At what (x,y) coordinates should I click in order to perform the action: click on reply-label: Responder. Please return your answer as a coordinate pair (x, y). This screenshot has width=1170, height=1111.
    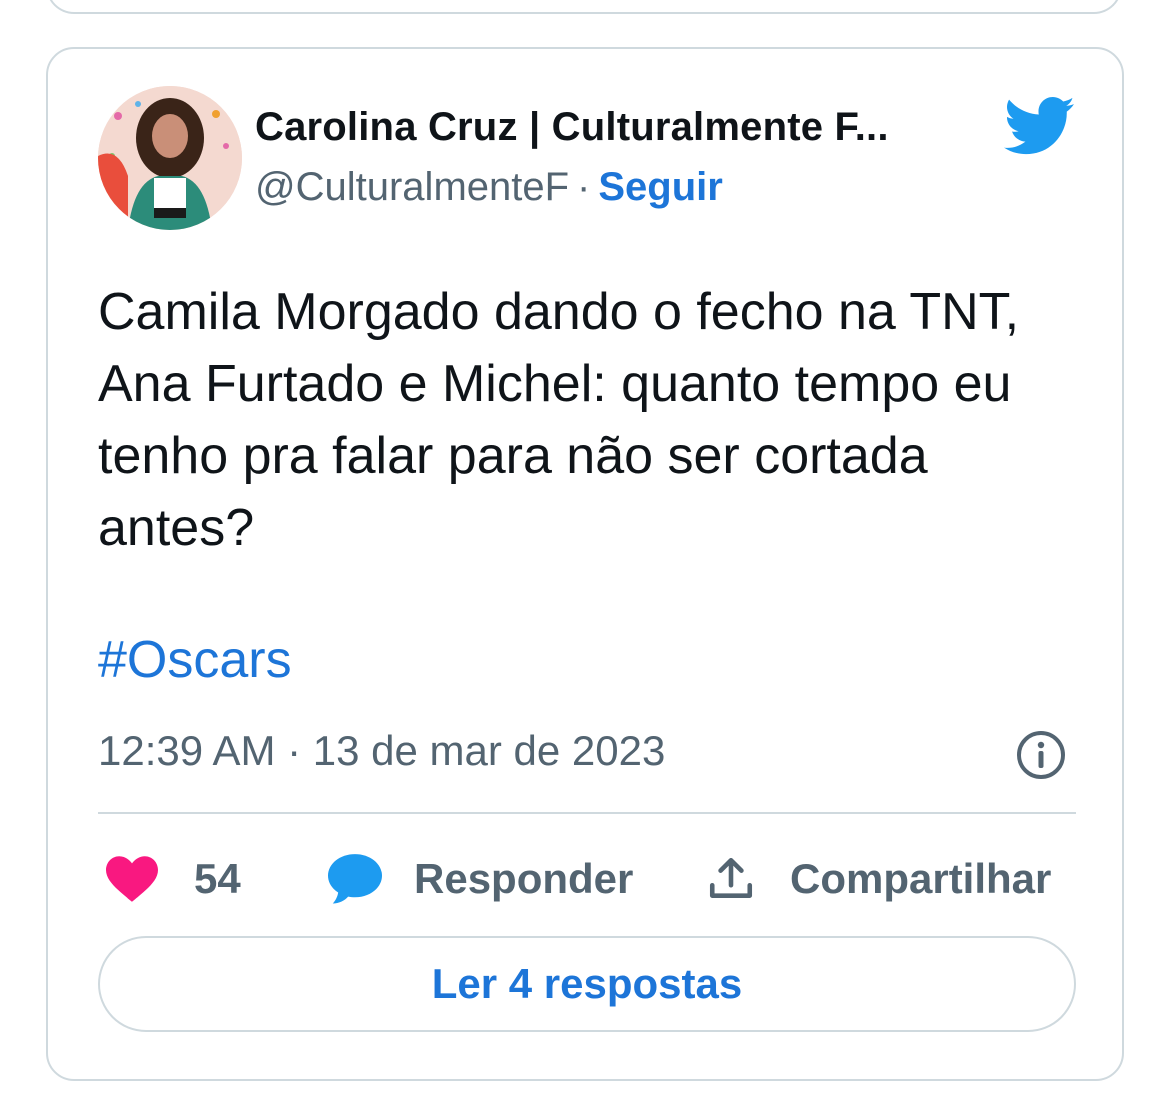
    Looking at the image, I should click on (524, 878).